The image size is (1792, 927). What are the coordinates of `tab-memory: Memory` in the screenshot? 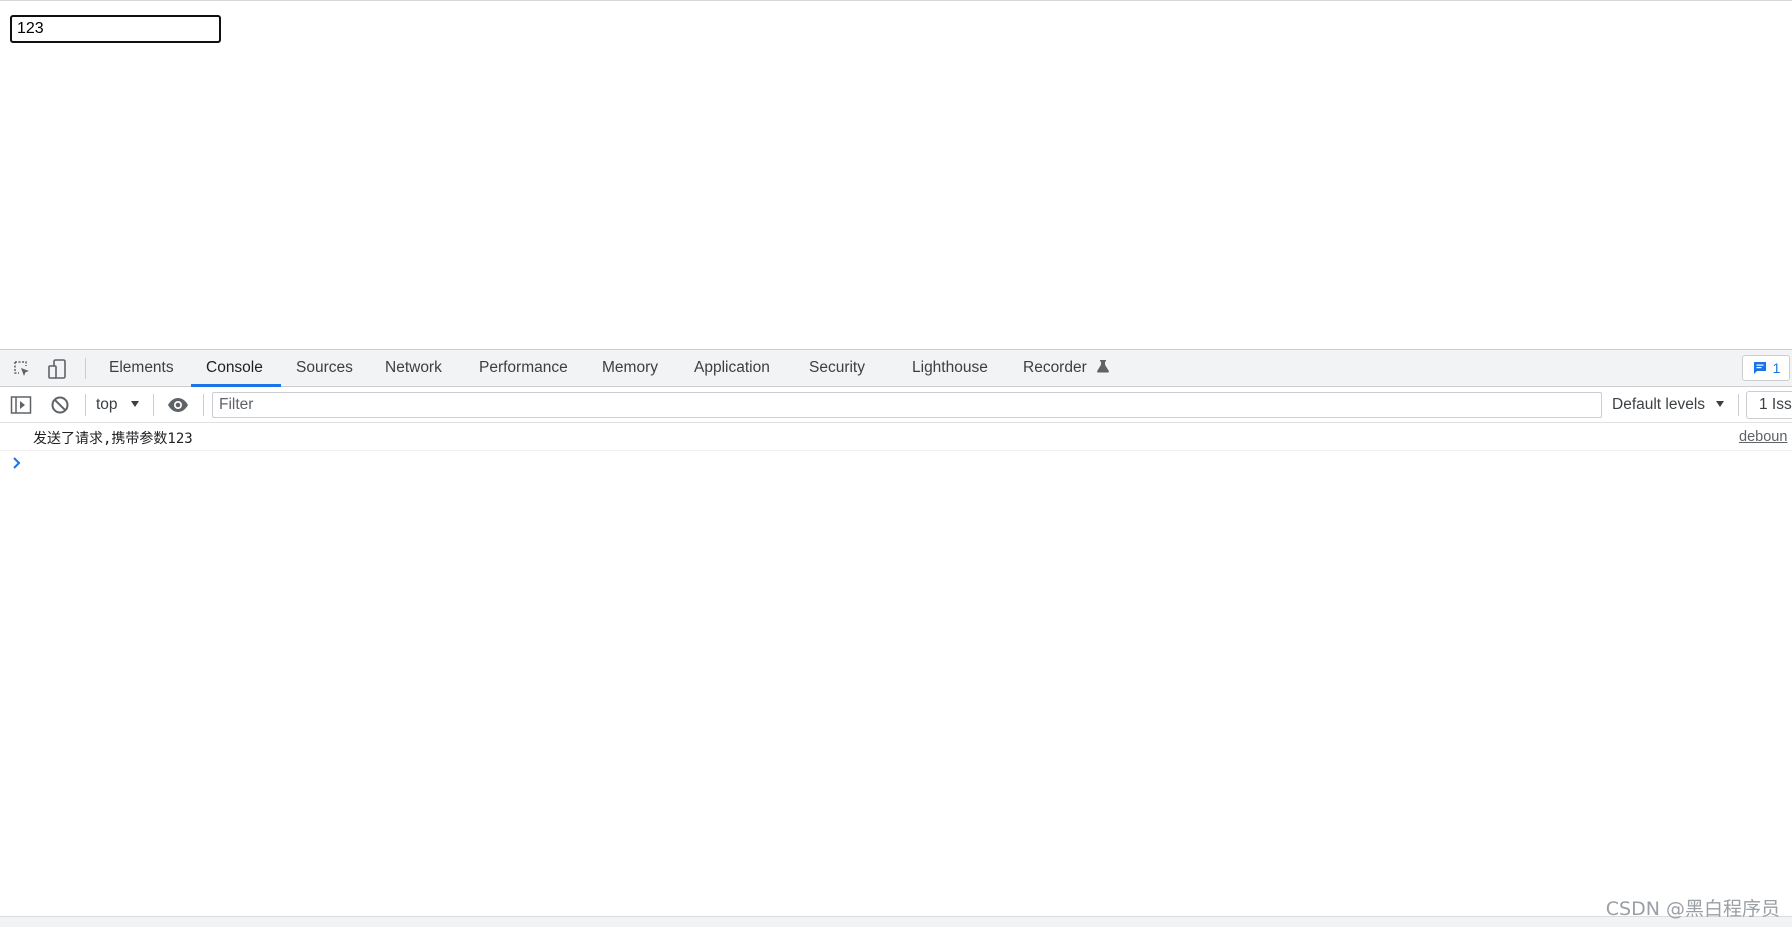 It's located at (630, 368).